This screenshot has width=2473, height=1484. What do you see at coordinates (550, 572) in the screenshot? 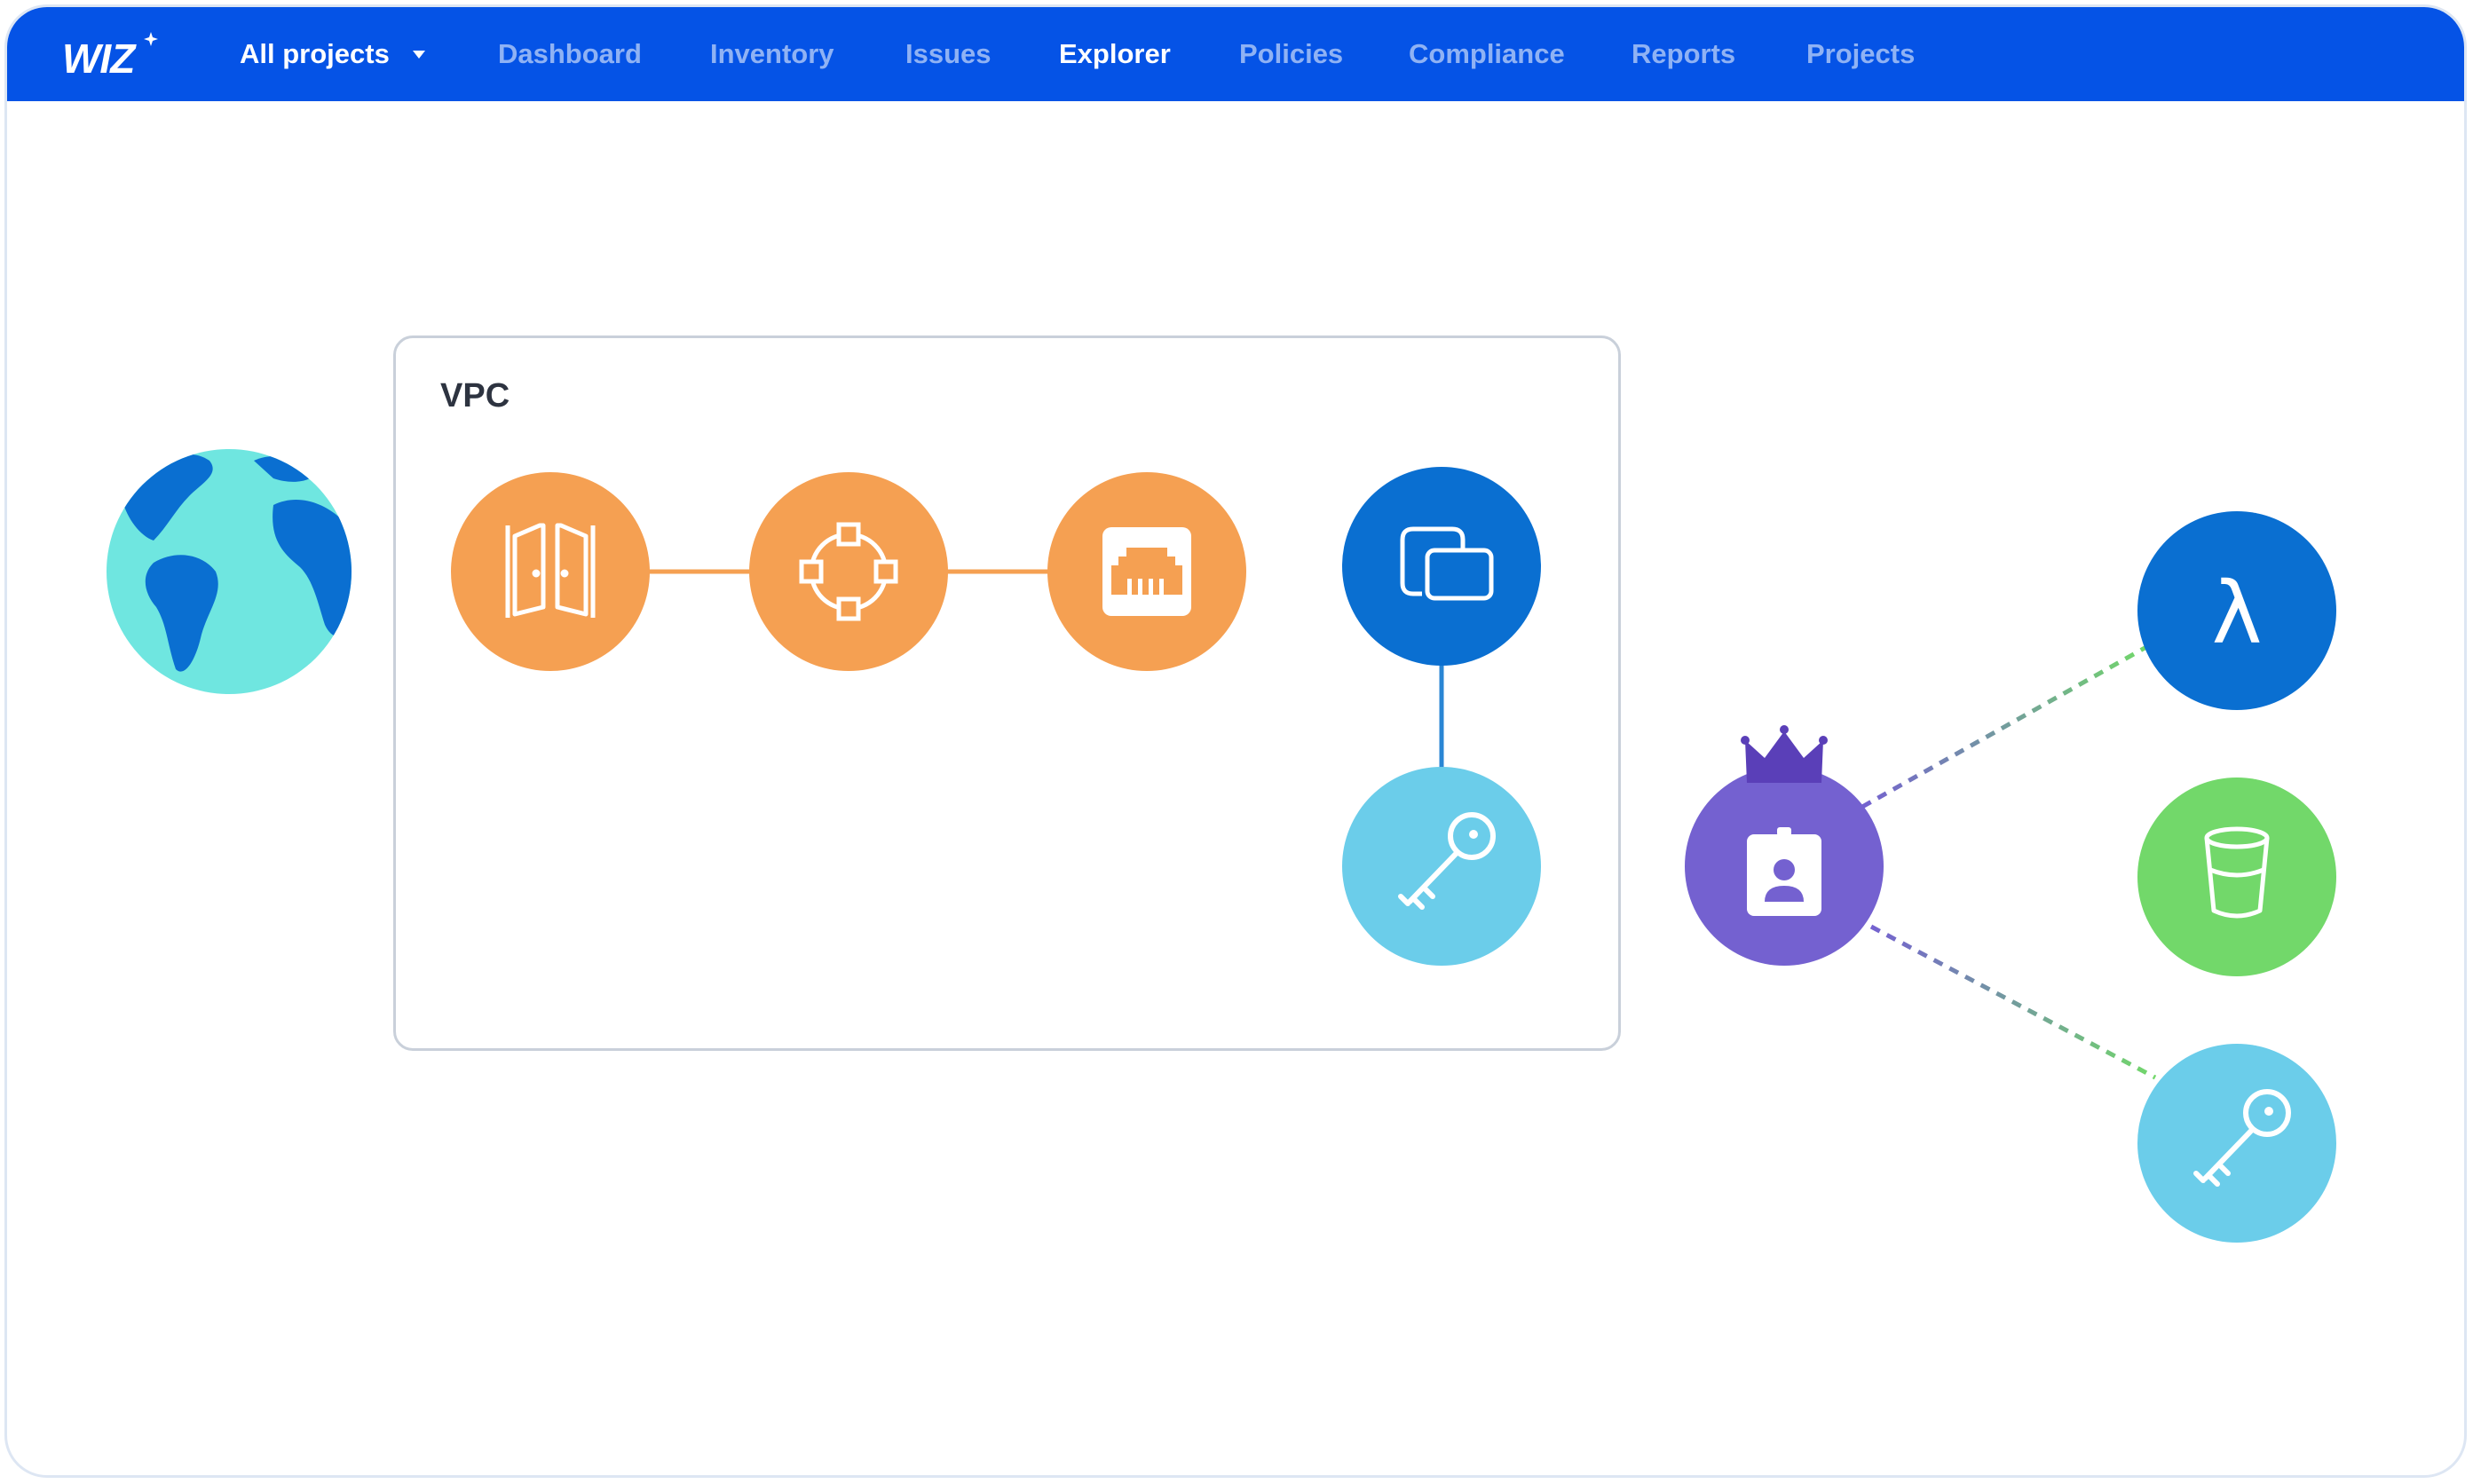
I see `gateway-node` at bounding box center [550, 572].